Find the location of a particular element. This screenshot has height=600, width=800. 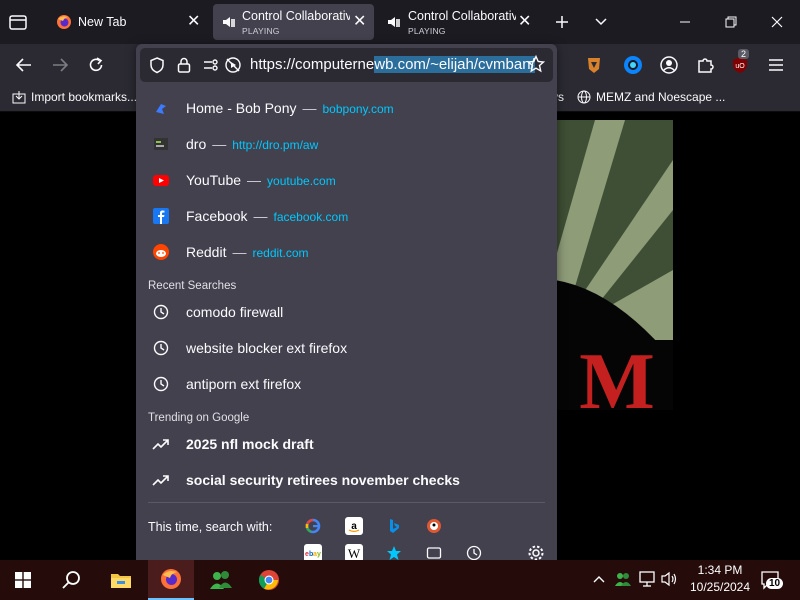

extensions-puzzle-icon is located at coordinates (705, 65).